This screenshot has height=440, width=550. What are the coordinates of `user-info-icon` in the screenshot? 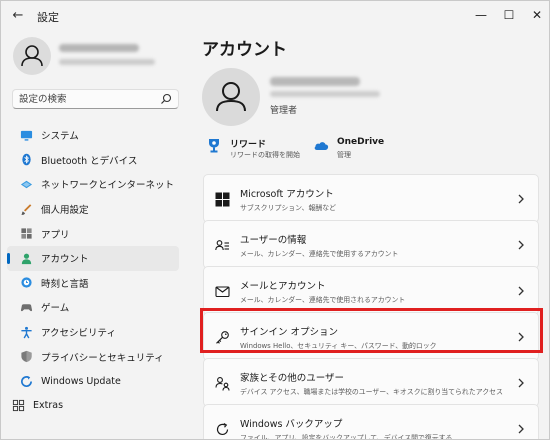 It's located at (222, 245).